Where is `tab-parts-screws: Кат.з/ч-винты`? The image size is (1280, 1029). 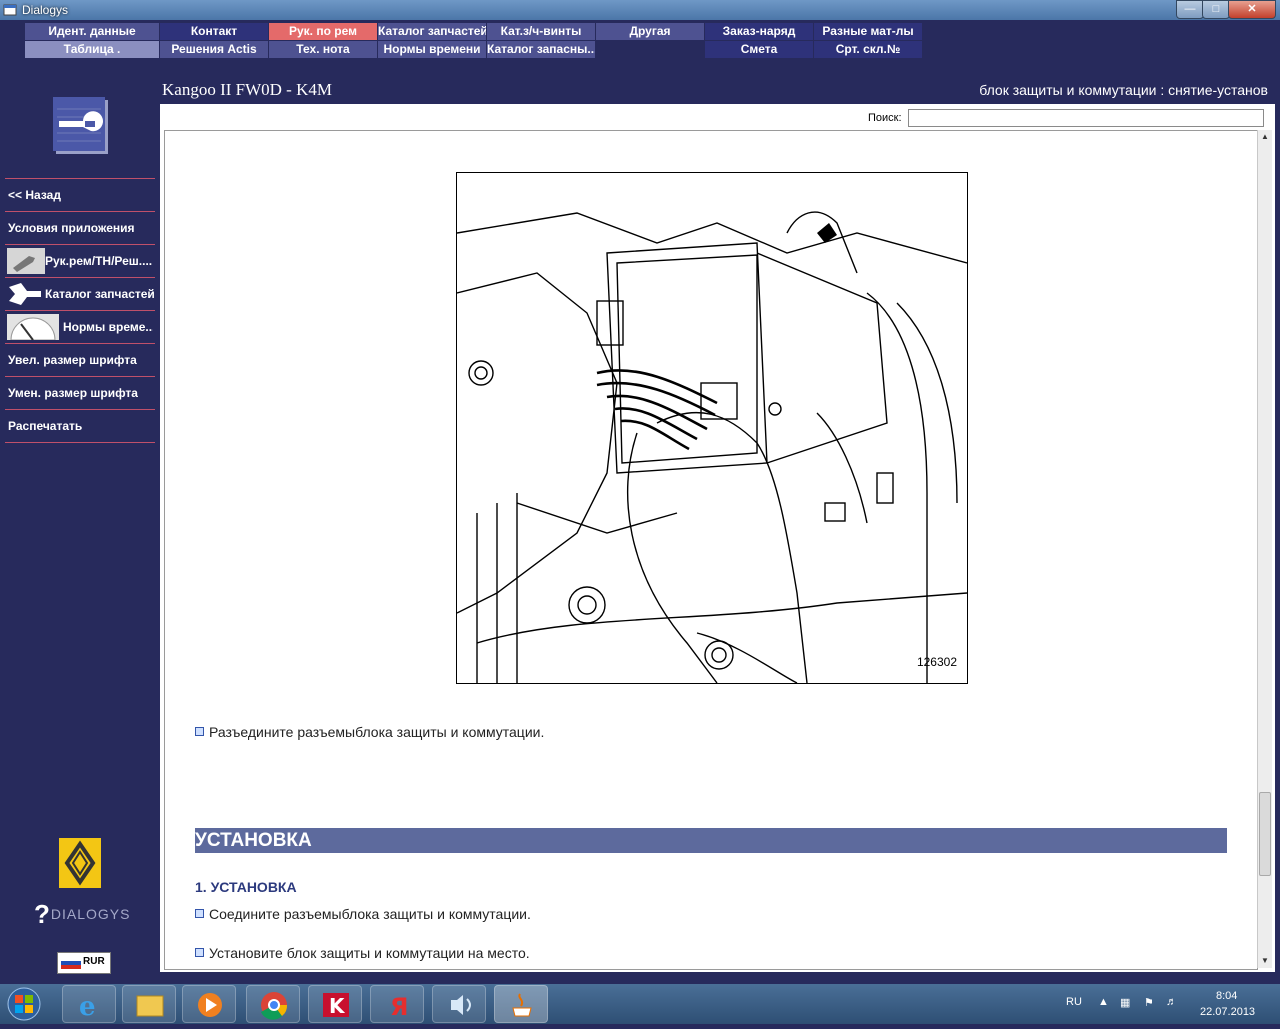 tab-parts-screws: Кат.з/ч-винты is located at coordinates (541, 31).